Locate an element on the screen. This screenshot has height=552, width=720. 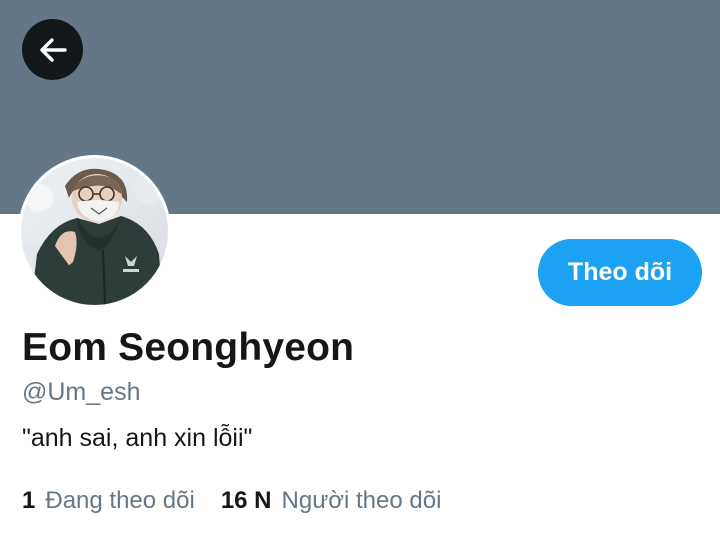
avatar-image is located at coordinates (94, 231).